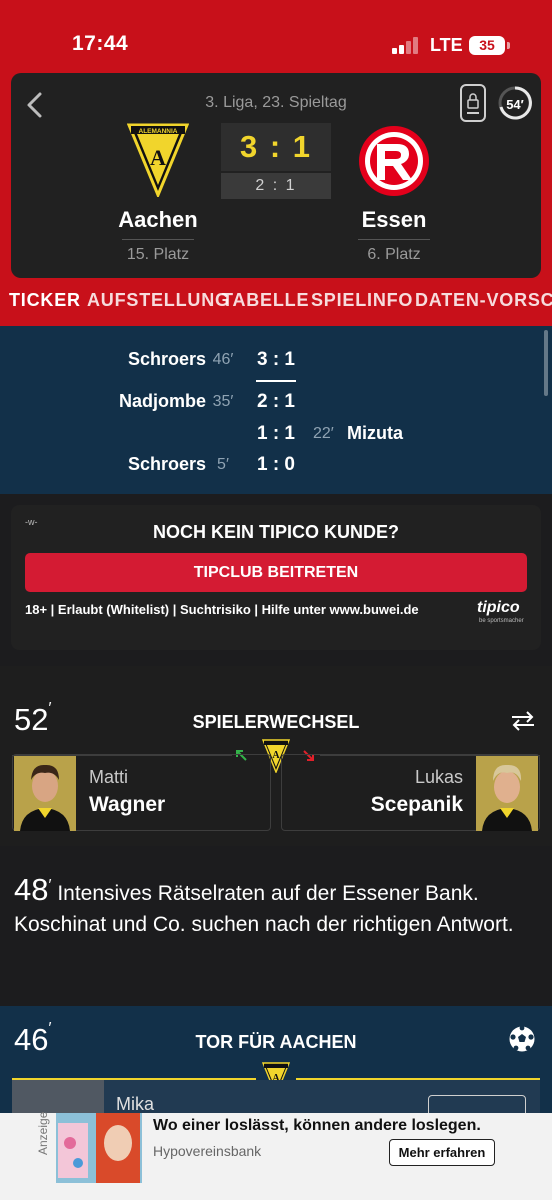 This screenshot has height=1200, width=552. Describe the element at coordinates (100, 43) in the screenshot. I see `status-time: 17:44` at that location.